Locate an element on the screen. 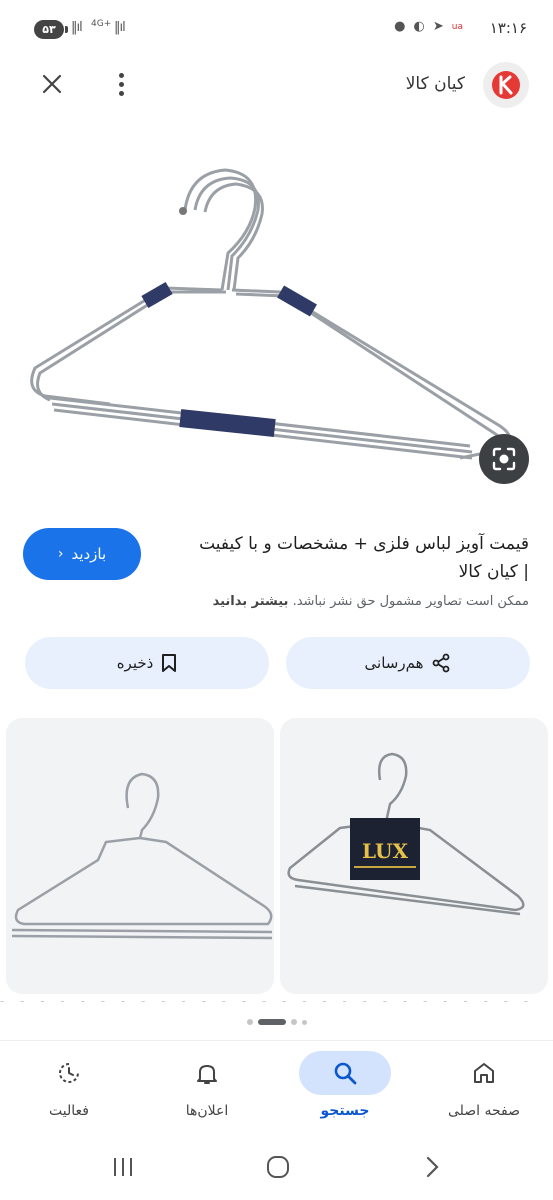 The width and height of the screenshot is (553, 1200). battery-indicator: ۵۳ is located at coordinates (51, 29).